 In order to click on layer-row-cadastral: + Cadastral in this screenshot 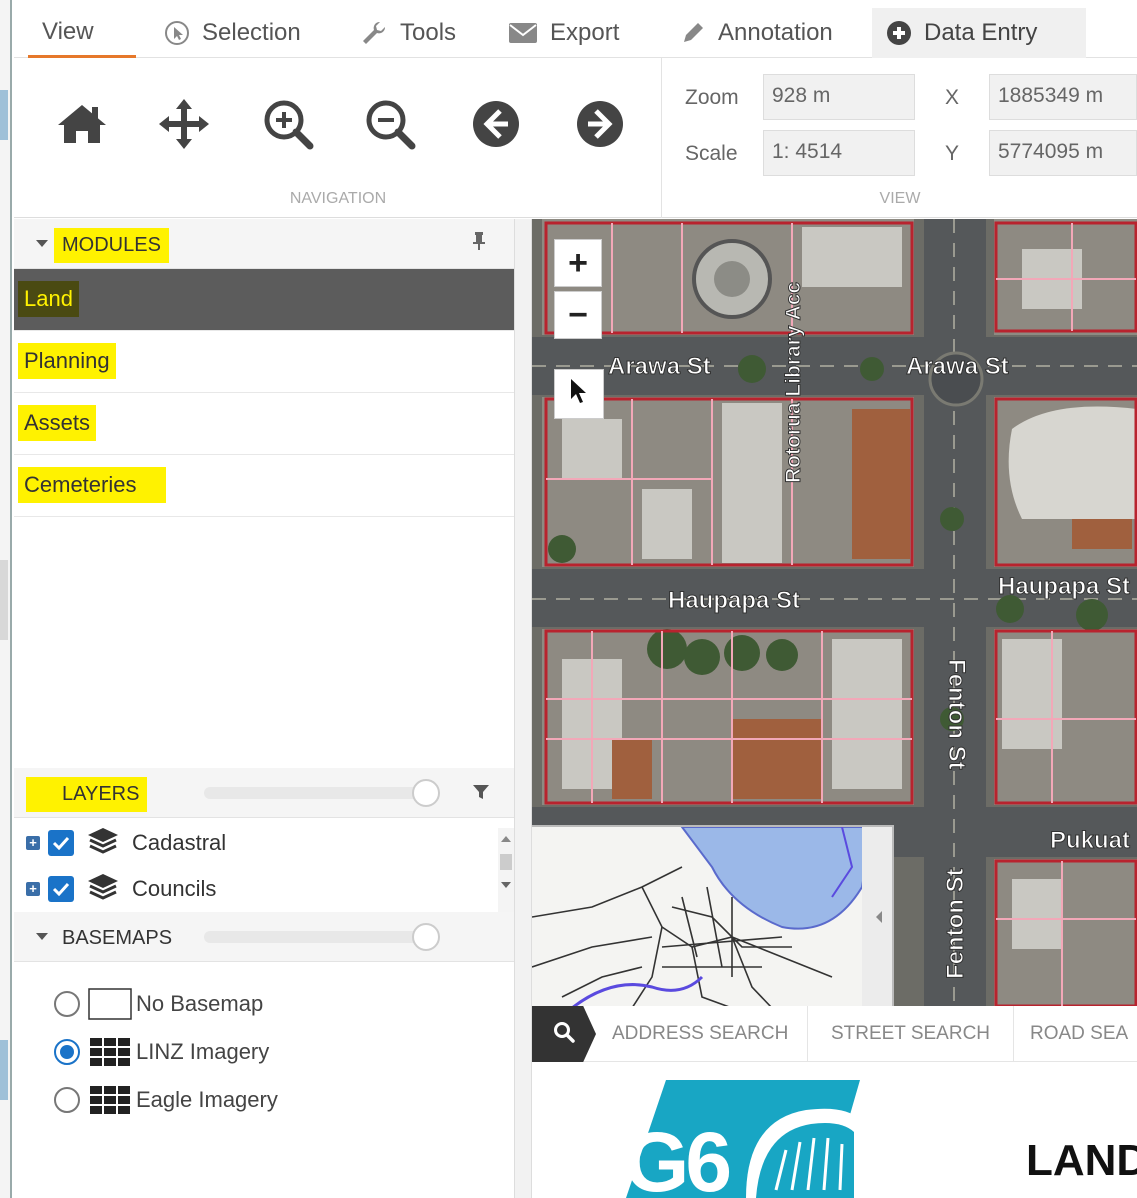, I will do `click(249, 843)`.